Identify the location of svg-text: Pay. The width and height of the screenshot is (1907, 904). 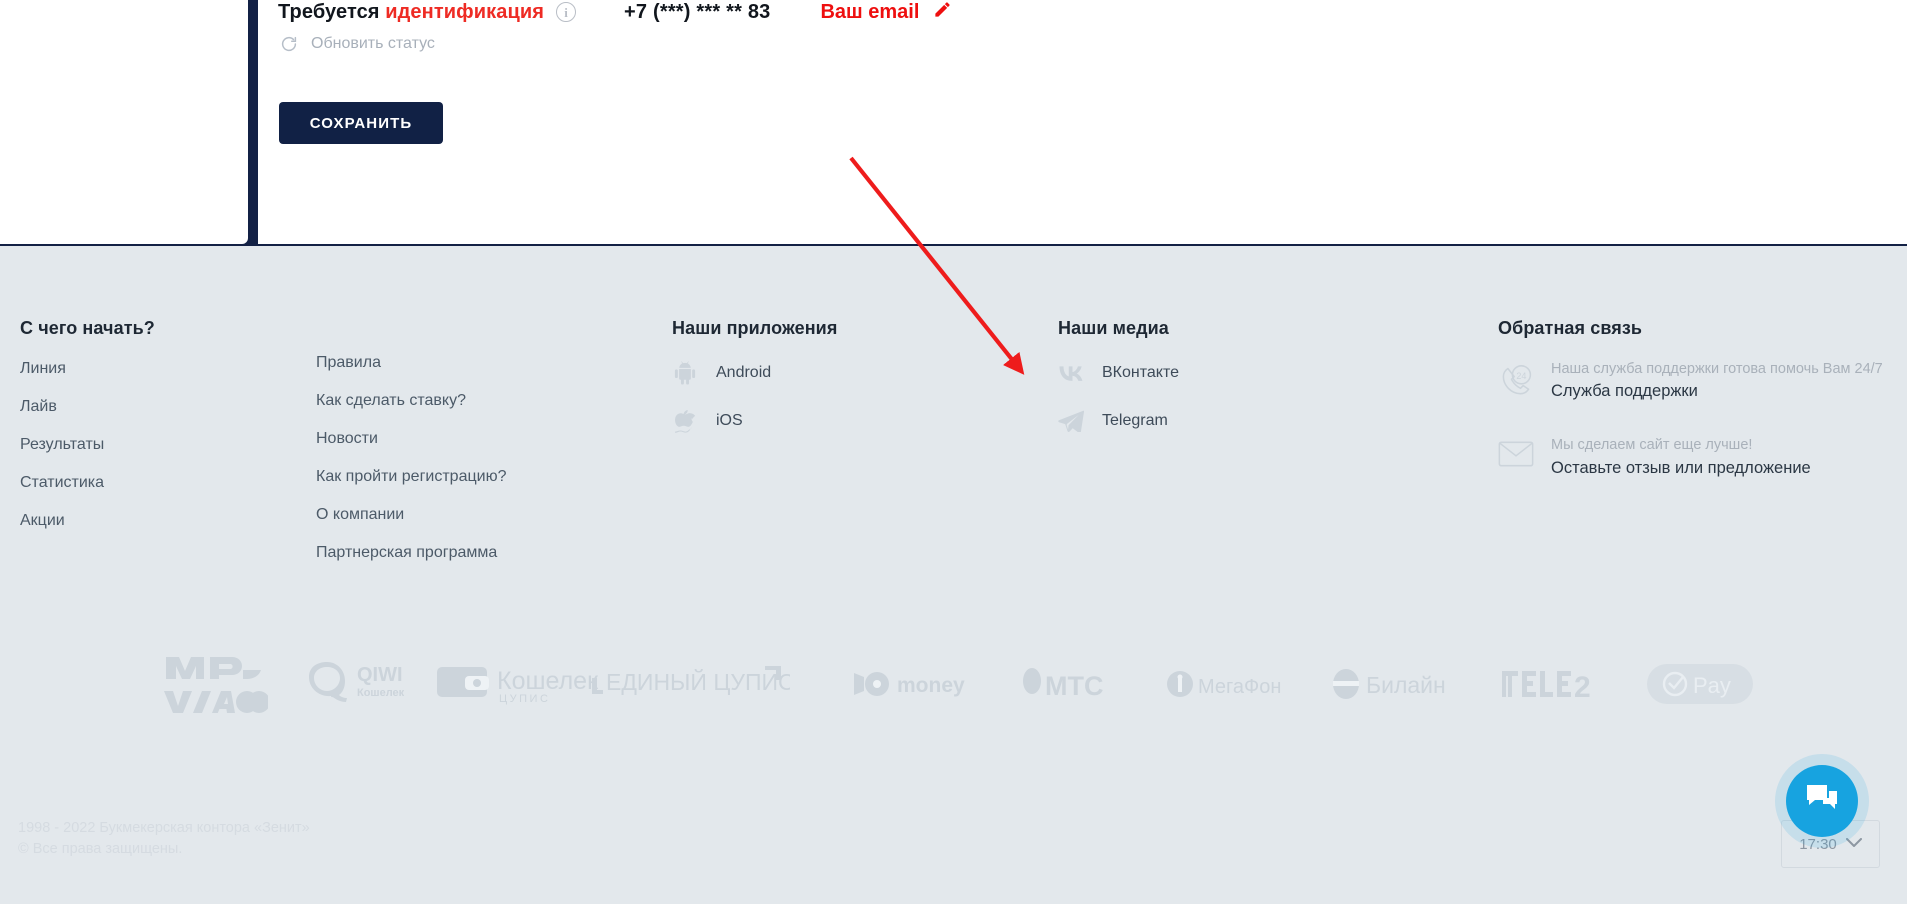
(1712, 685).